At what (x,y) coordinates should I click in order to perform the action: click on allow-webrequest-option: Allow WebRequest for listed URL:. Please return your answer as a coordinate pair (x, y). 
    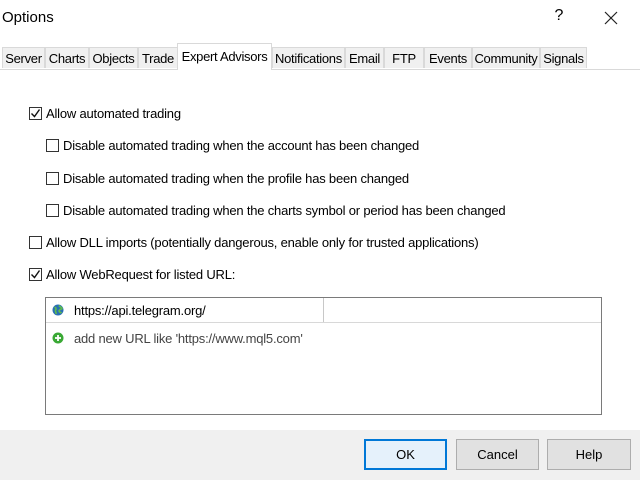
    Looking at the image, I should click on (132, 274).